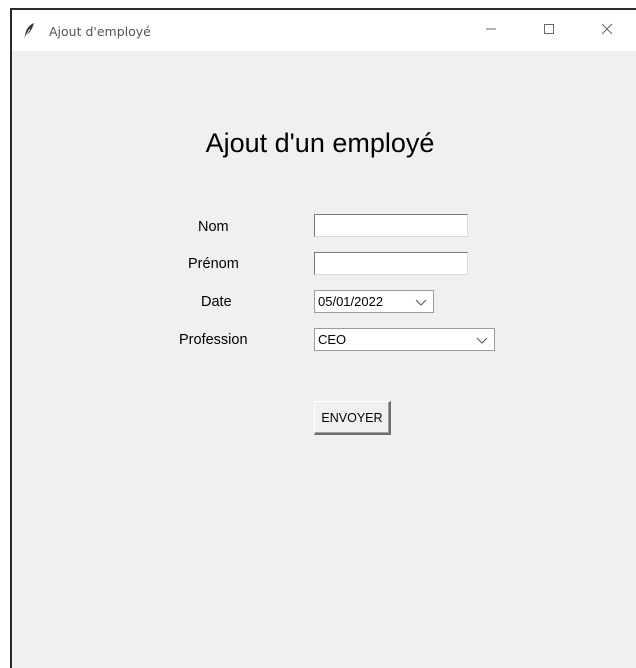 This screenshot has height=668, width=636. What do you see at coordinates (391, 225) in the screenshot?
I see `nom-input` at bounding box center [391, 225].